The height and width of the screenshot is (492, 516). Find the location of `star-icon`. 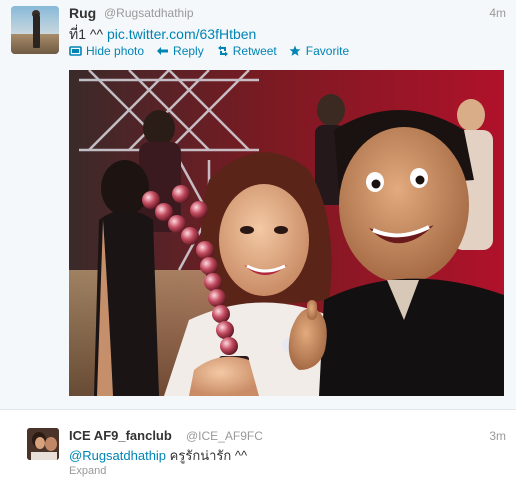

star-icon is located at coordinates (295, 51).